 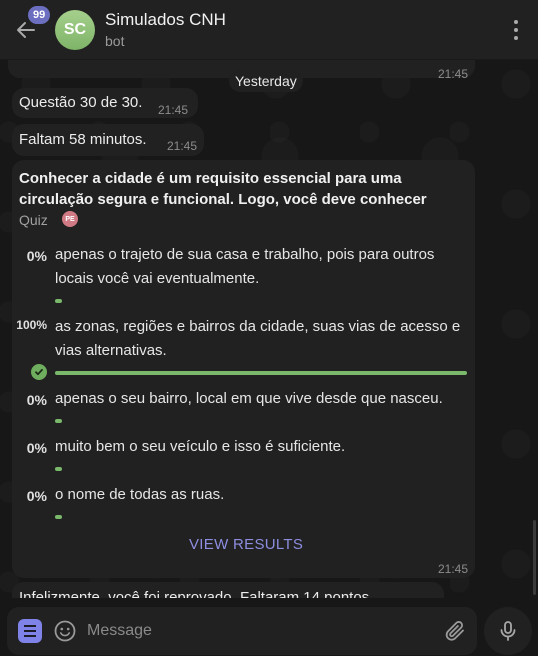 What do you see at coordinates (30, 631) in the screenshot?
I see `bot-menu-button` at bounding box center [30, 631].